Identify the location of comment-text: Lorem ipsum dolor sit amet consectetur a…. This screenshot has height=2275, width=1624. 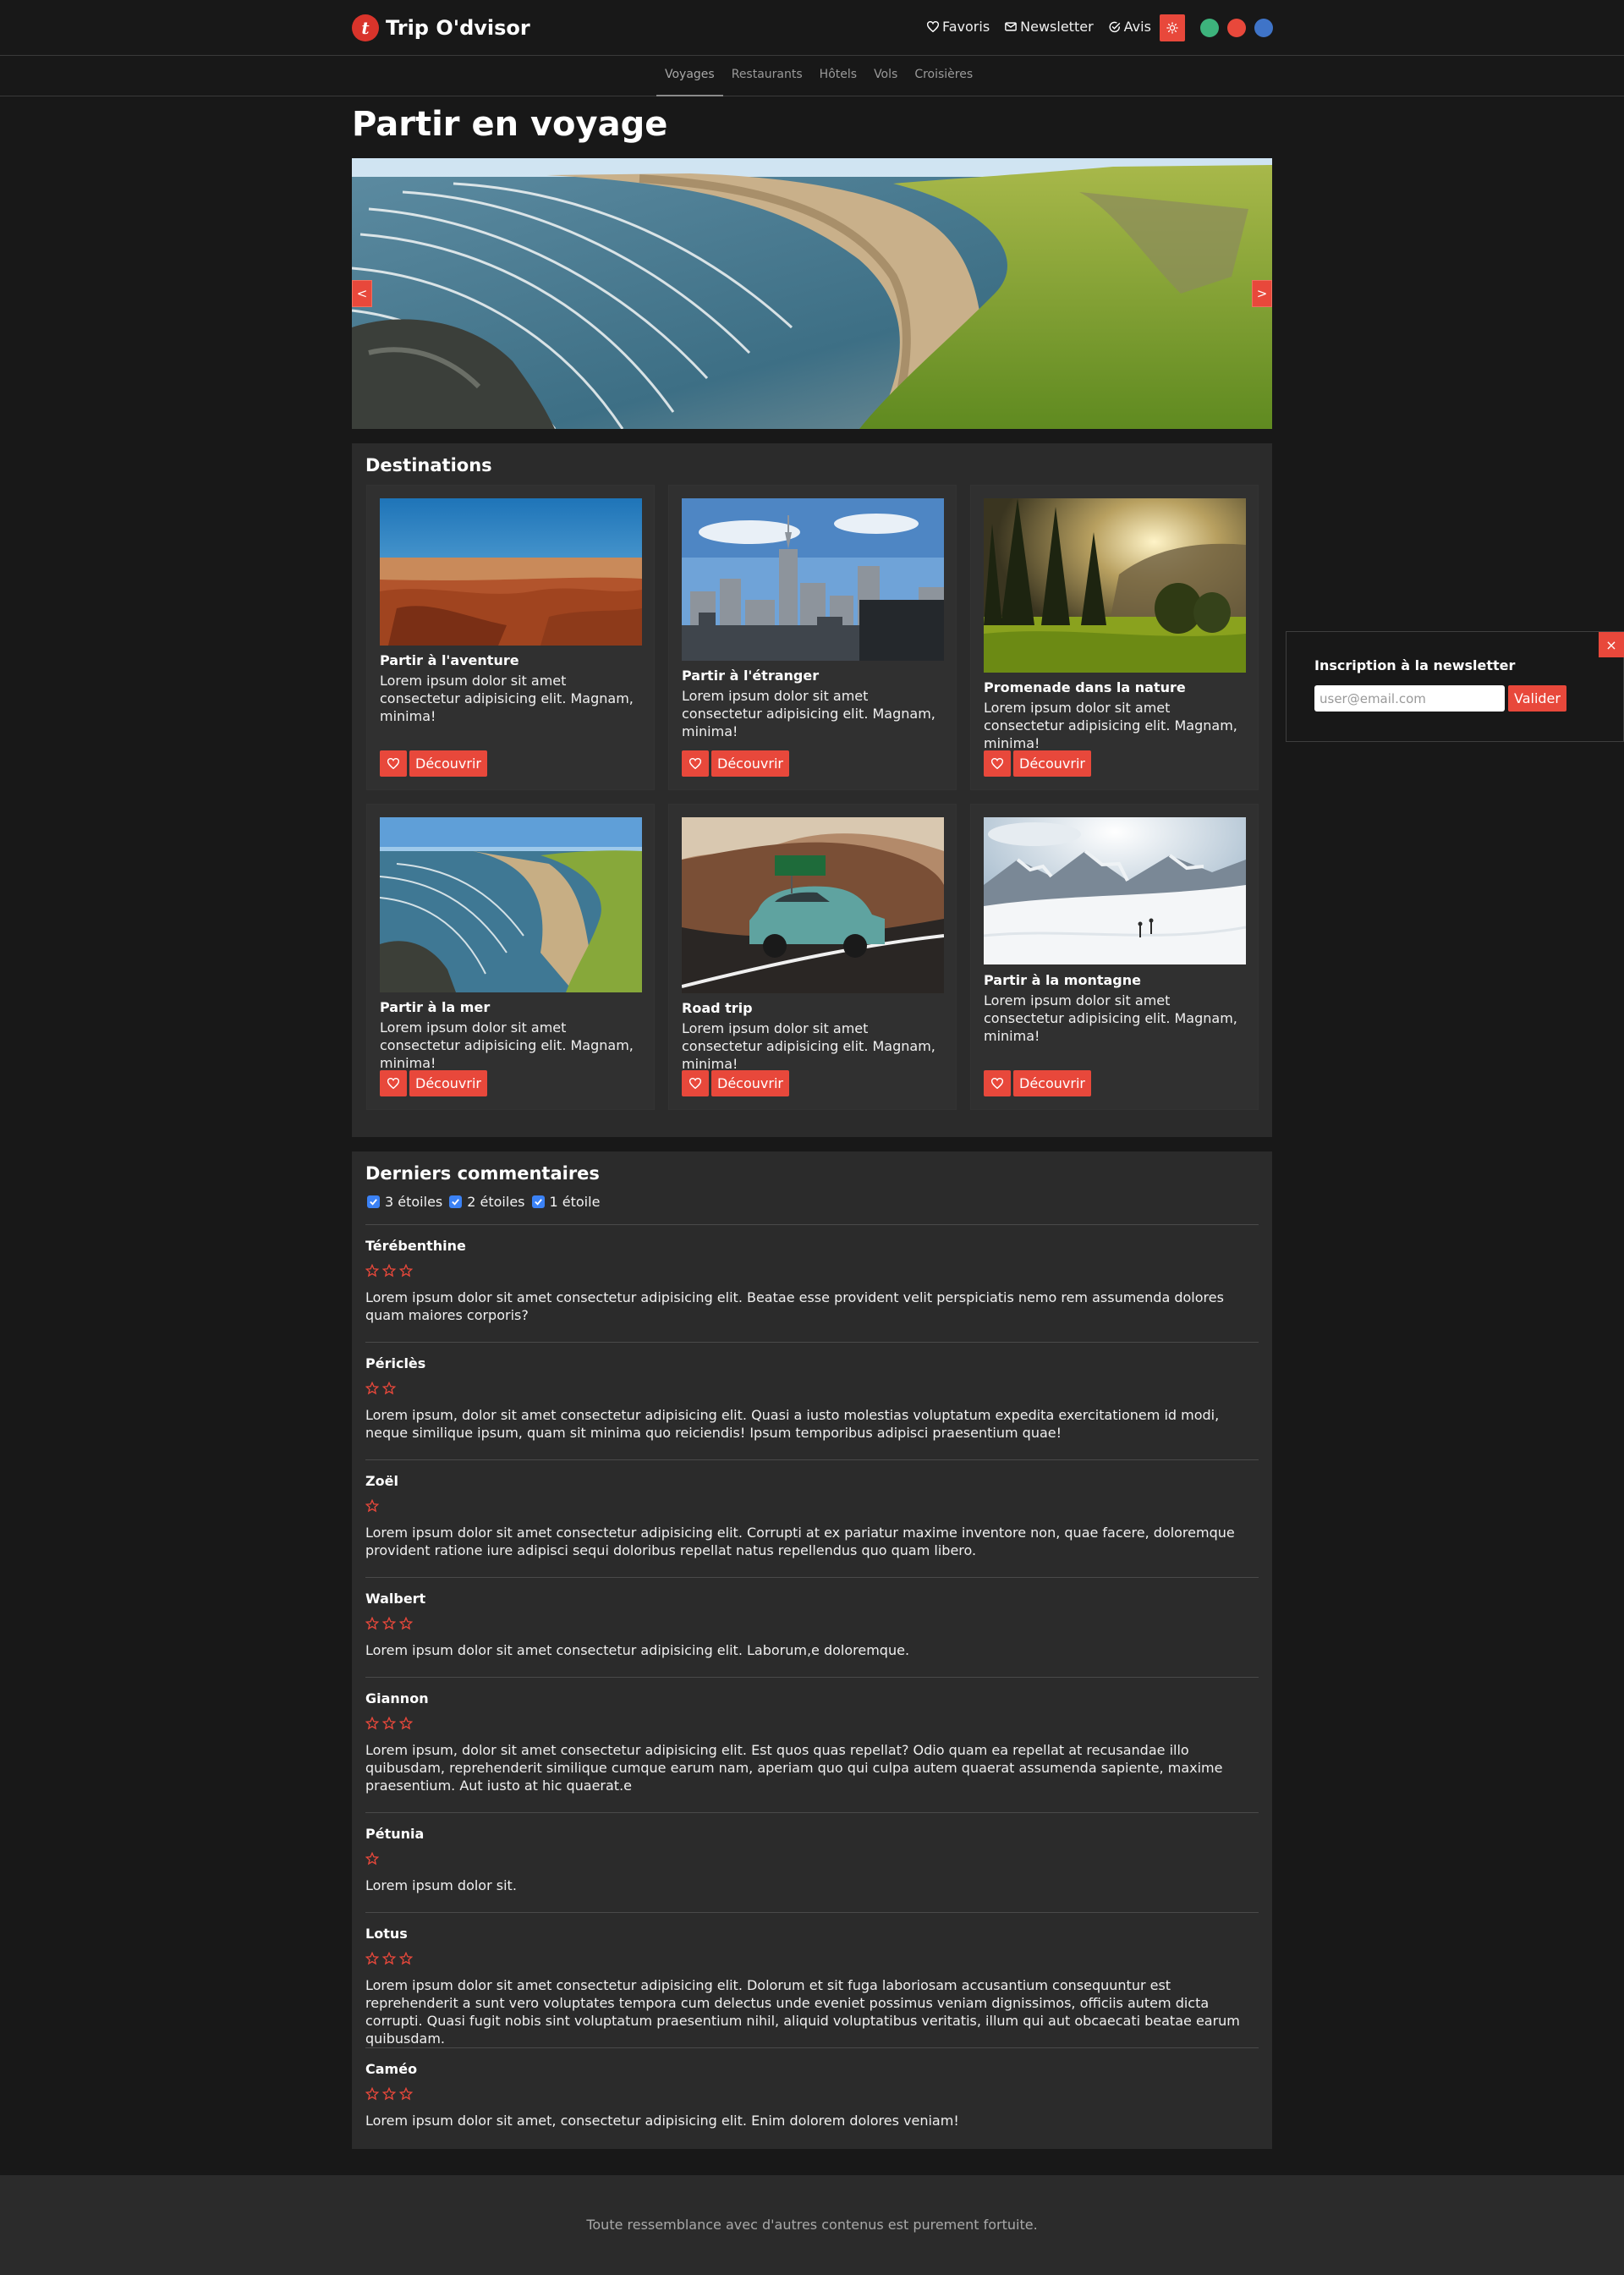
(638, 1650).